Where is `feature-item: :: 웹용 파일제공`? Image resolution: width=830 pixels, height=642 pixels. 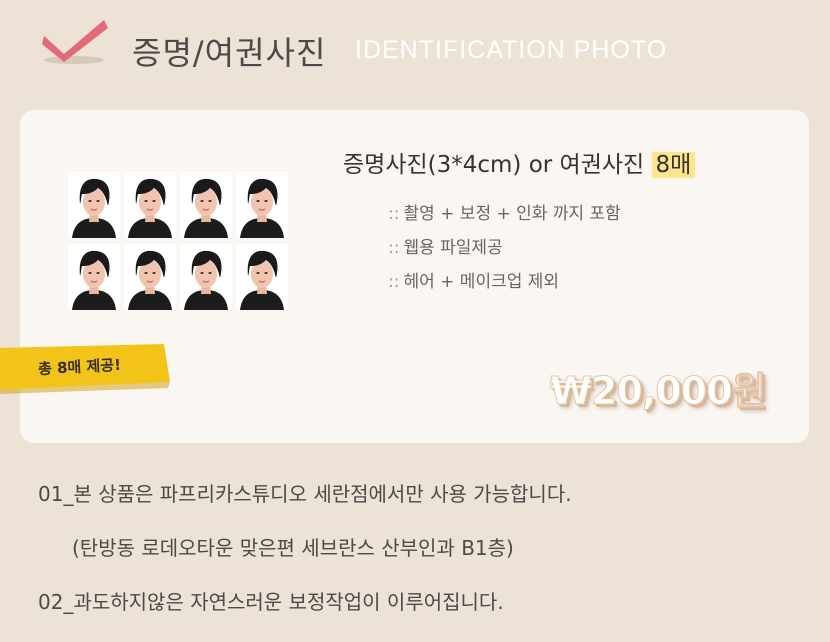 feature-item: :: 웹용 파일제공 is located at coordinates (504, 253).